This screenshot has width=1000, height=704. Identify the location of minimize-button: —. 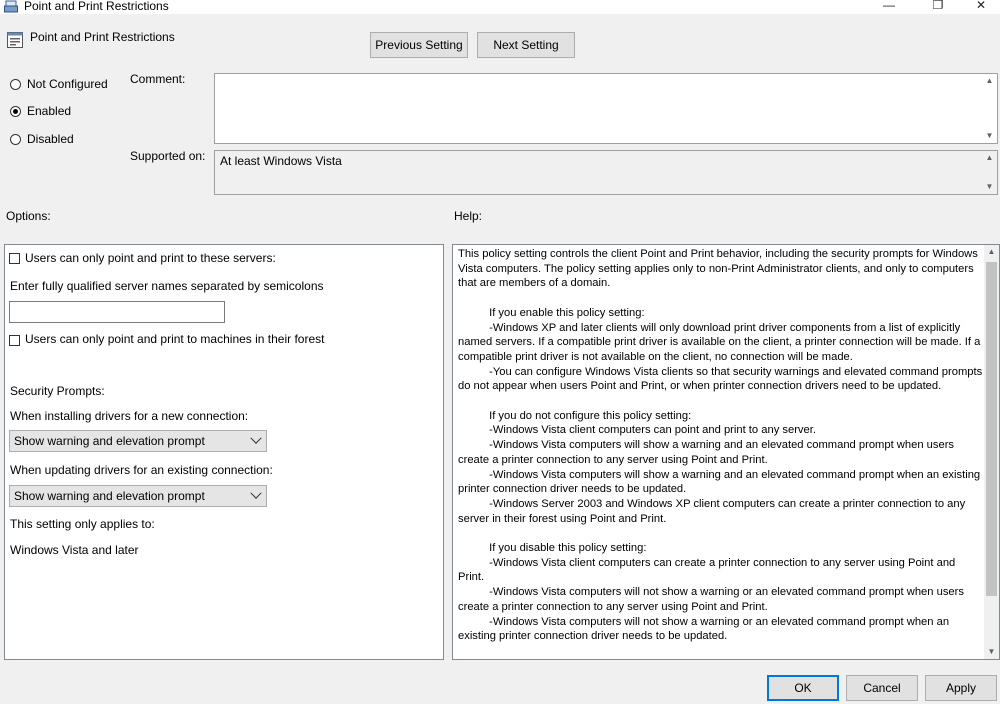
(889, 7).